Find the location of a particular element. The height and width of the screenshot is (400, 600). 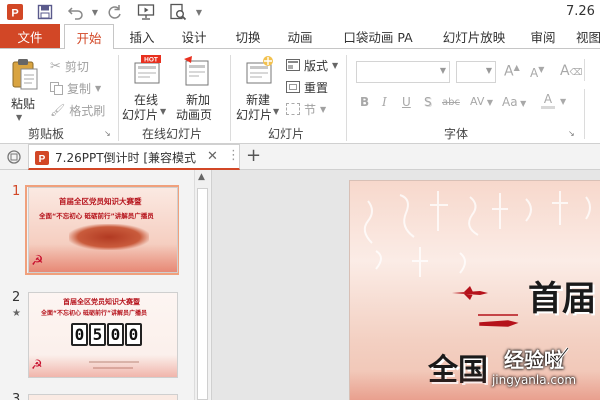

slide-transition-star-icon: ★ is located at coordinates (16, 313).